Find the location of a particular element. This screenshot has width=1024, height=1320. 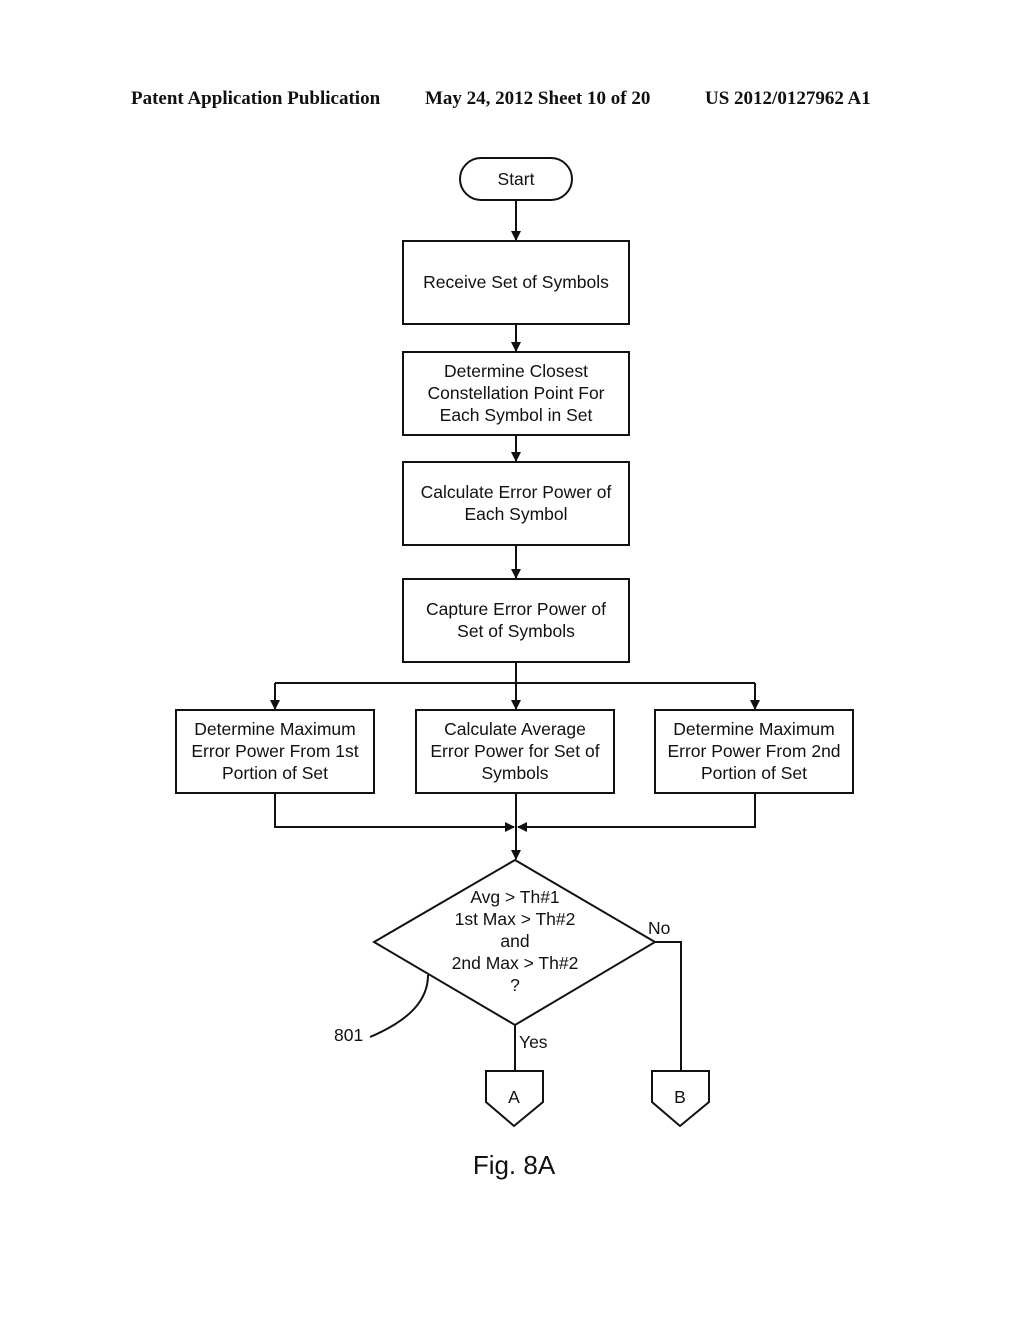

parallel-step-label: Error Power From 2nd is located at coordinates (753, 751).